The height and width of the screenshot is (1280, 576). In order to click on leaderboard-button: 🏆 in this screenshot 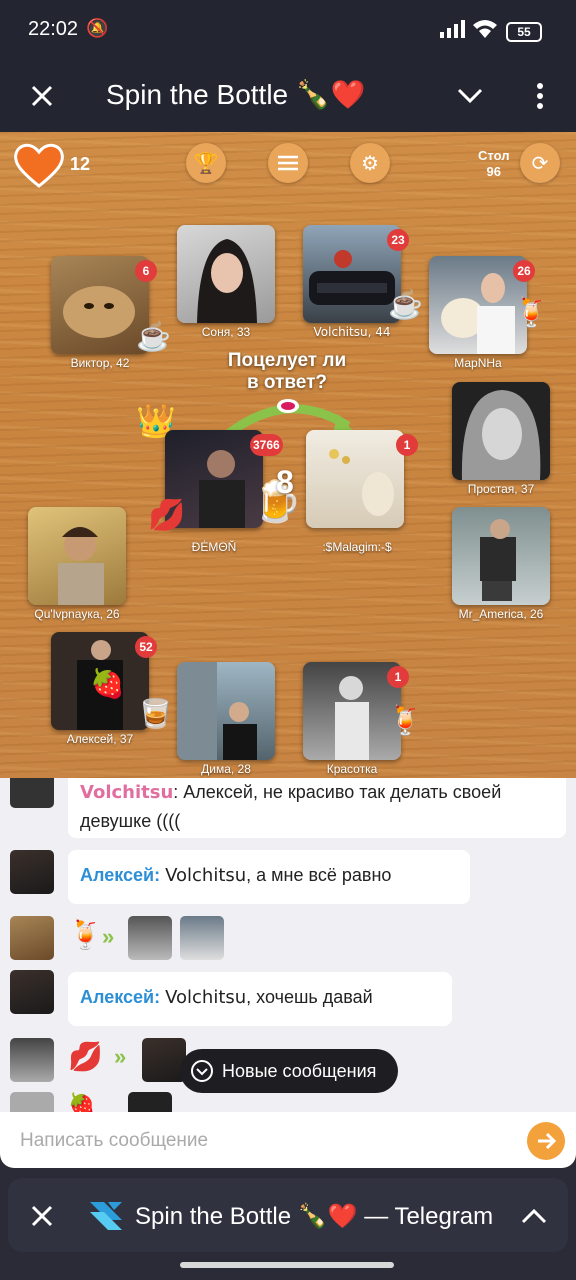, I will do `click(206, 163)`.